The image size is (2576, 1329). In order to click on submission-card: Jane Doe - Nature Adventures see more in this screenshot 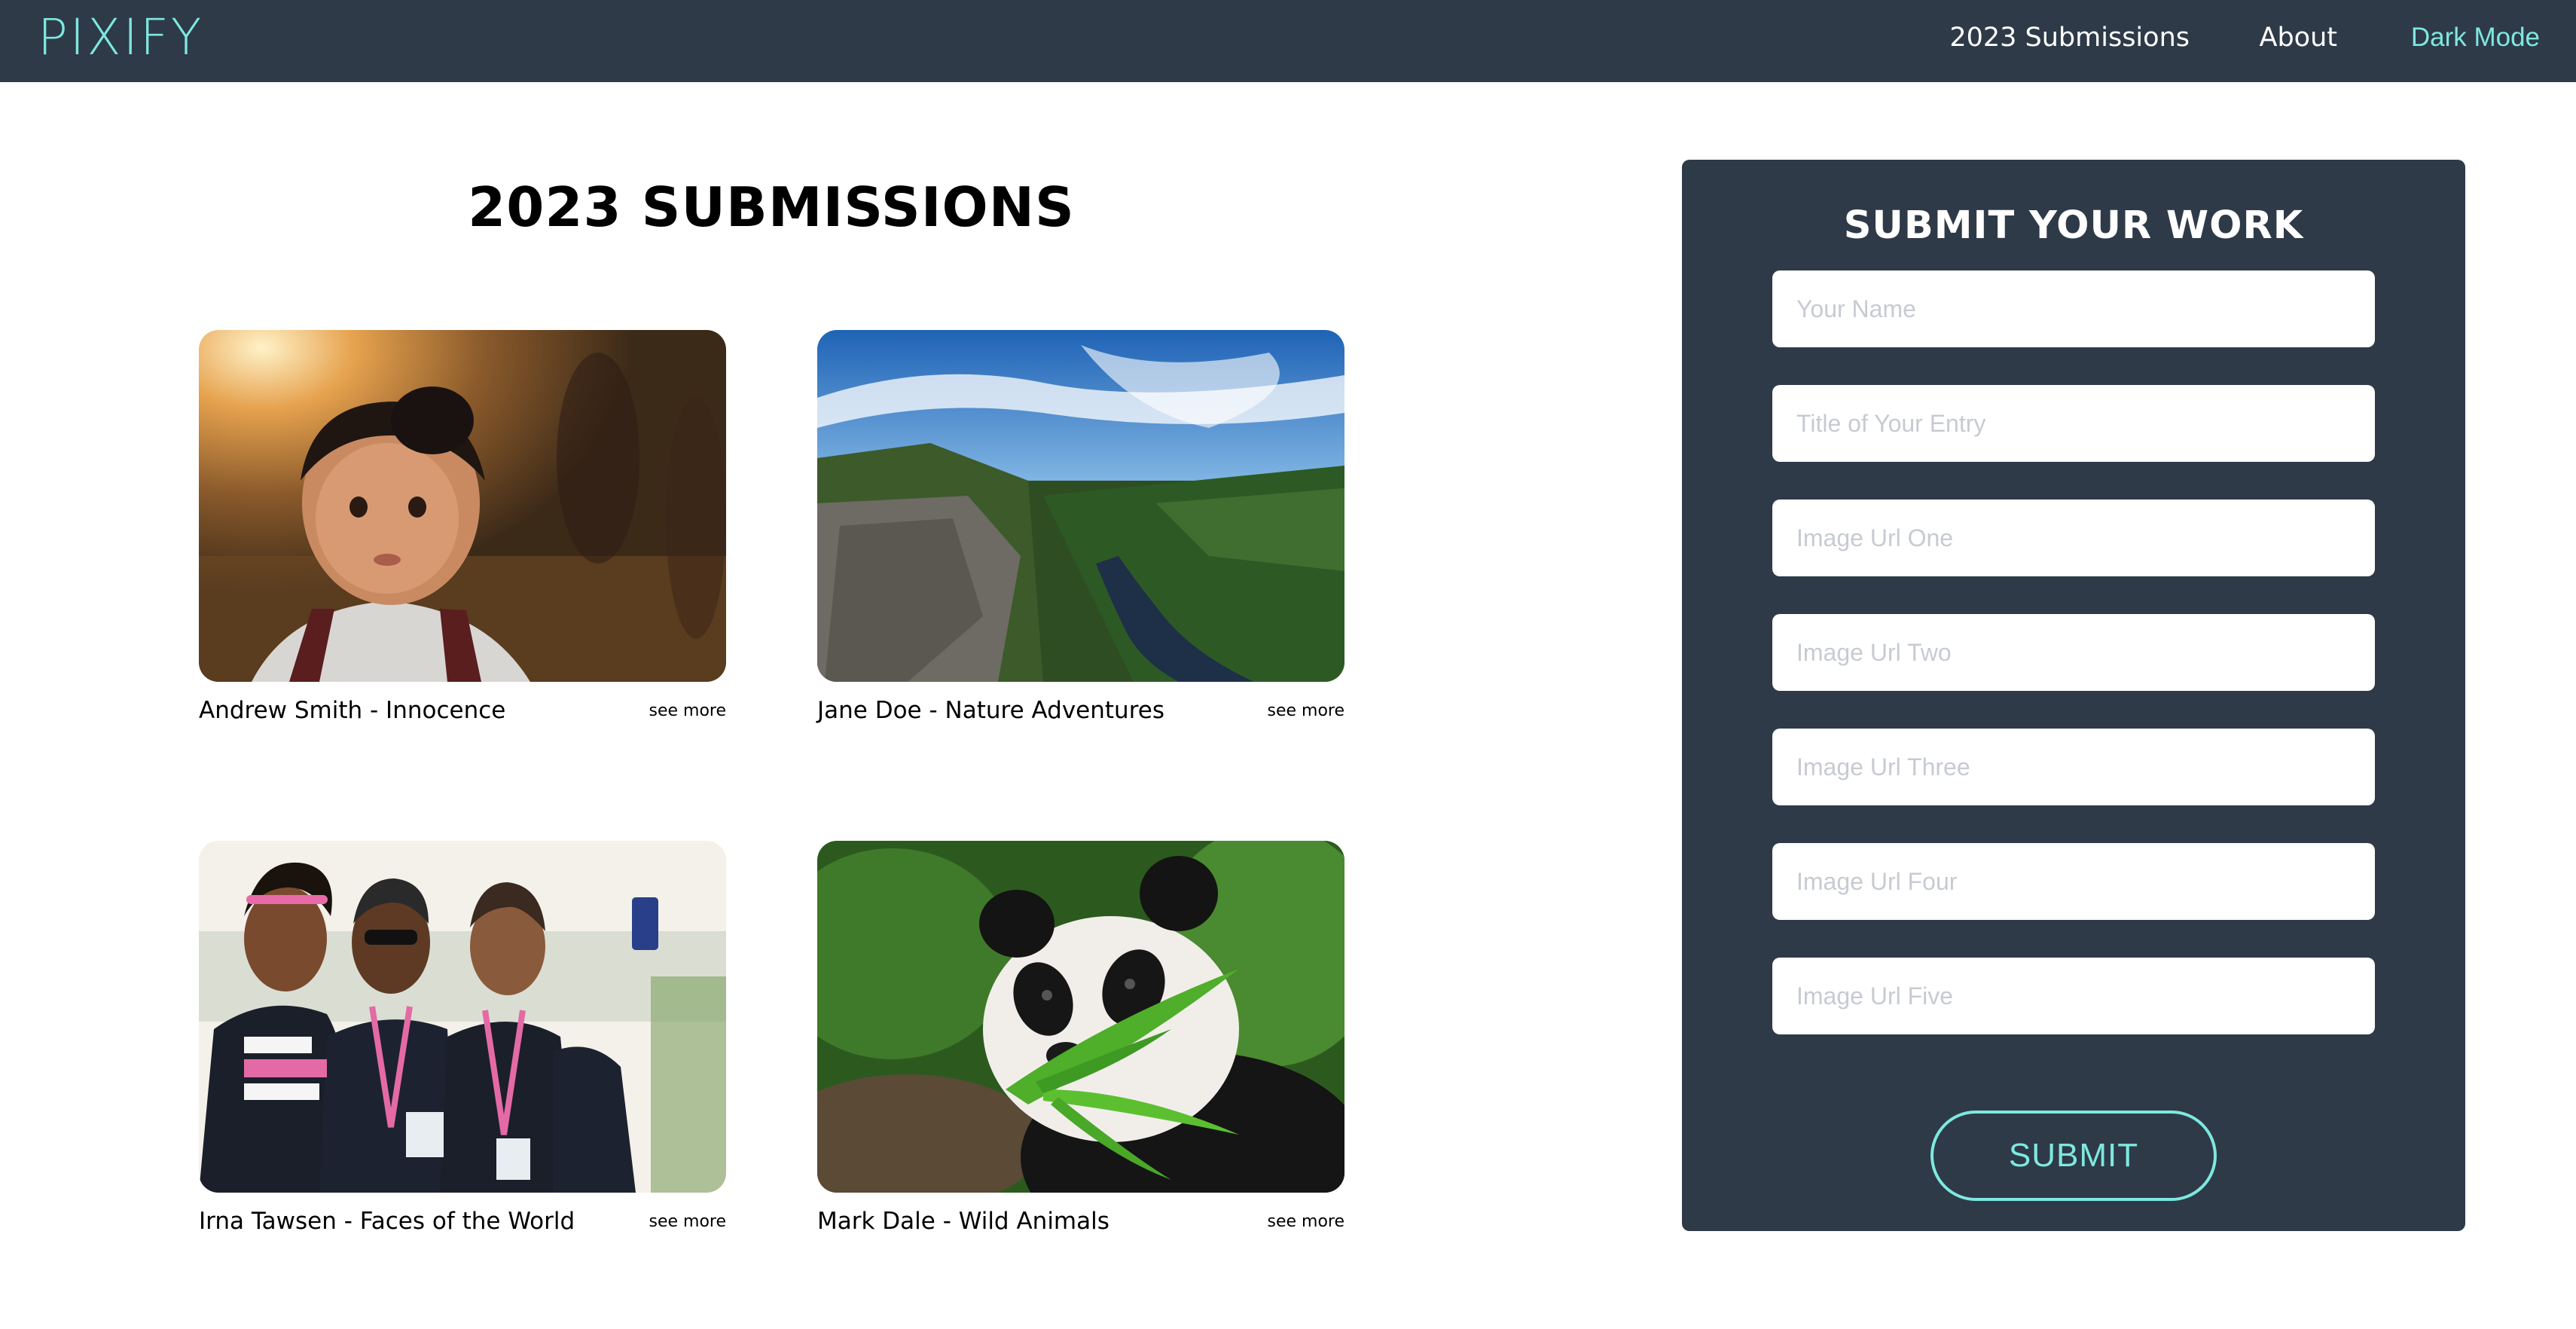, I will do `click(1081, 527)`.